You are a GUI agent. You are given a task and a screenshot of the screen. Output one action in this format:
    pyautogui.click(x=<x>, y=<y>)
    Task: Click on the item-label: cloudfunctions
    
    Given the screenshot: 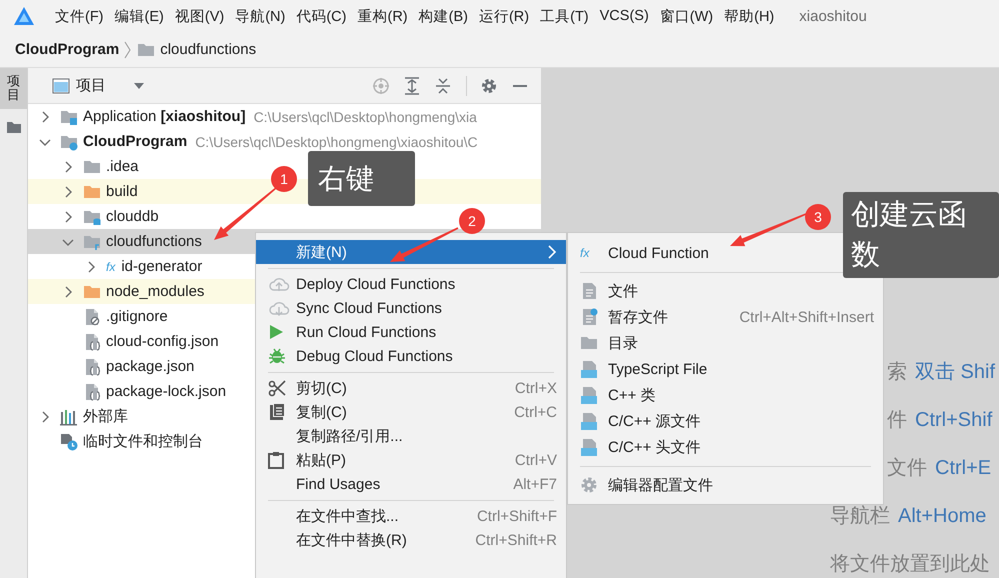 What is the action you would take?
    pyautogui.click(x=154, y=241)
    